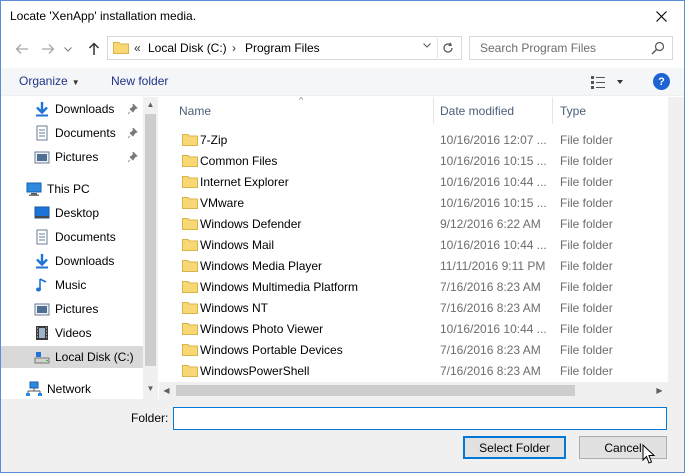 This screenshot has width=685, height=473. I want to click on scroll-right-arrow: ▶, so click(659, 390).